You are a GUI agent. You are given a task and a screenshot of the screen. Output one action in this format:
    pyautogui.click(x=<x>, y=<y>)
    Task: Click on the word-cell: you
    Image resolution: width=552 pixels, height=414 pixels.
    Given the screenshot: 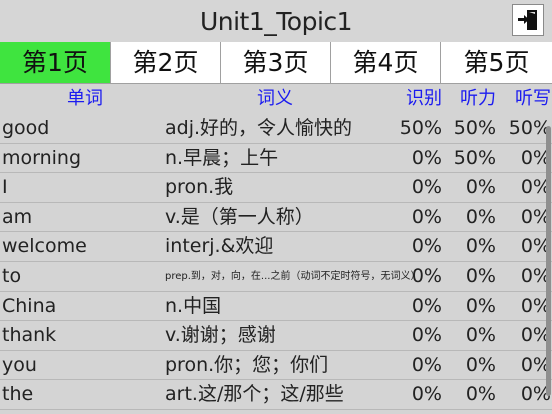 What is the action you would take?
    pyautogui.click(x=19, y=364)
    